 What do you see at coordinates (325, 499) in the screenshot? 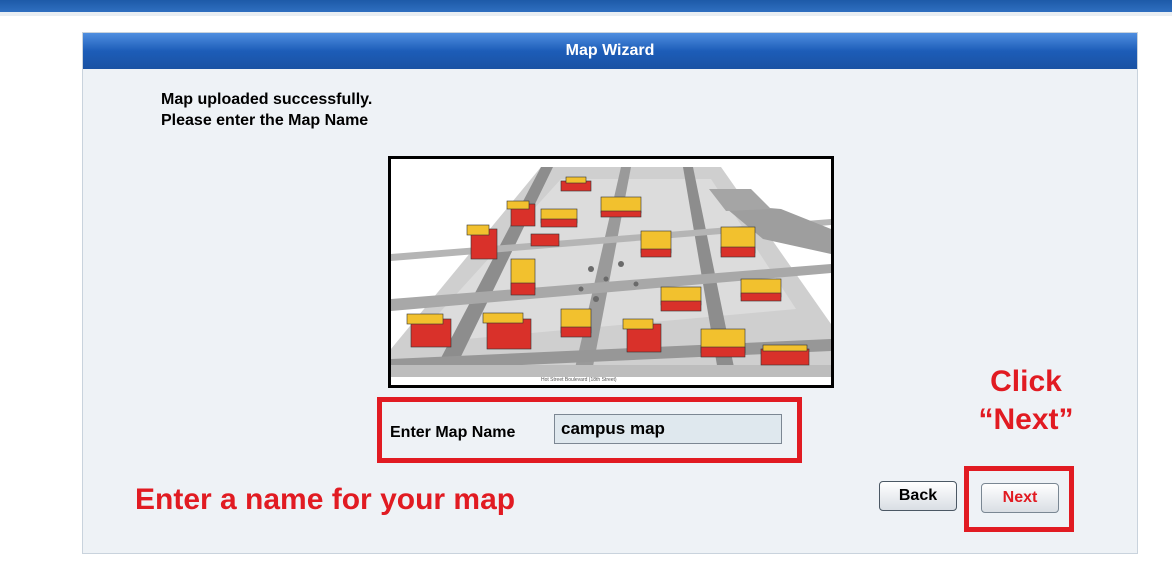
I see `enter-name-annotation: Enter a name for your map` at bounding box center [325, 499].